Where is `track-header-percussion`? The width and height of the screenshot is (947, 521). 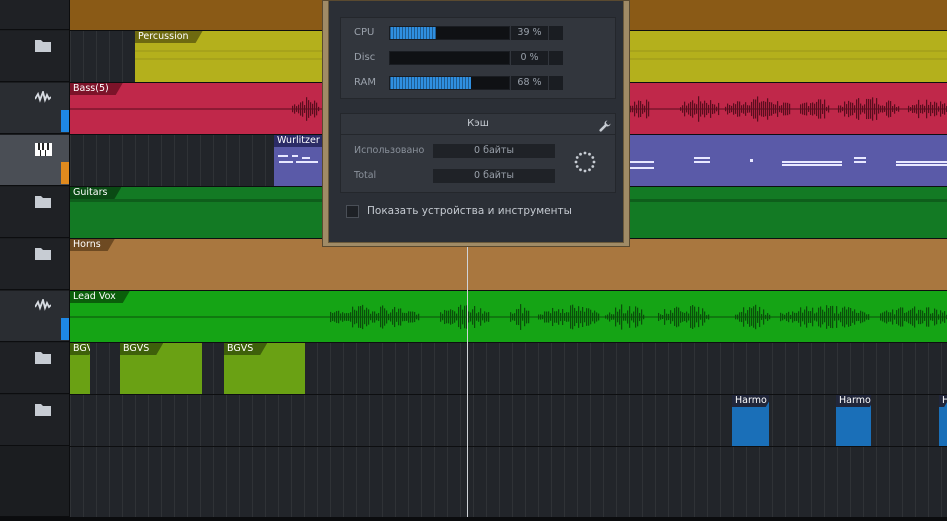
track-header-percussion is located at coordinates (34, 56).